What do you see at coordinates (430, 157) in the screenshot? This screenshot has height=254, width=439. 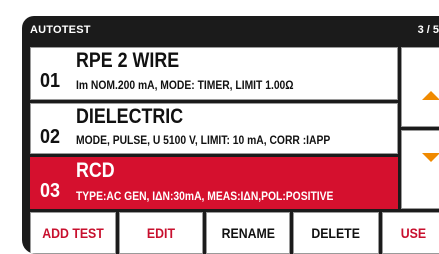 I see `arrow-down-icon` at bounding box center [430, 157].